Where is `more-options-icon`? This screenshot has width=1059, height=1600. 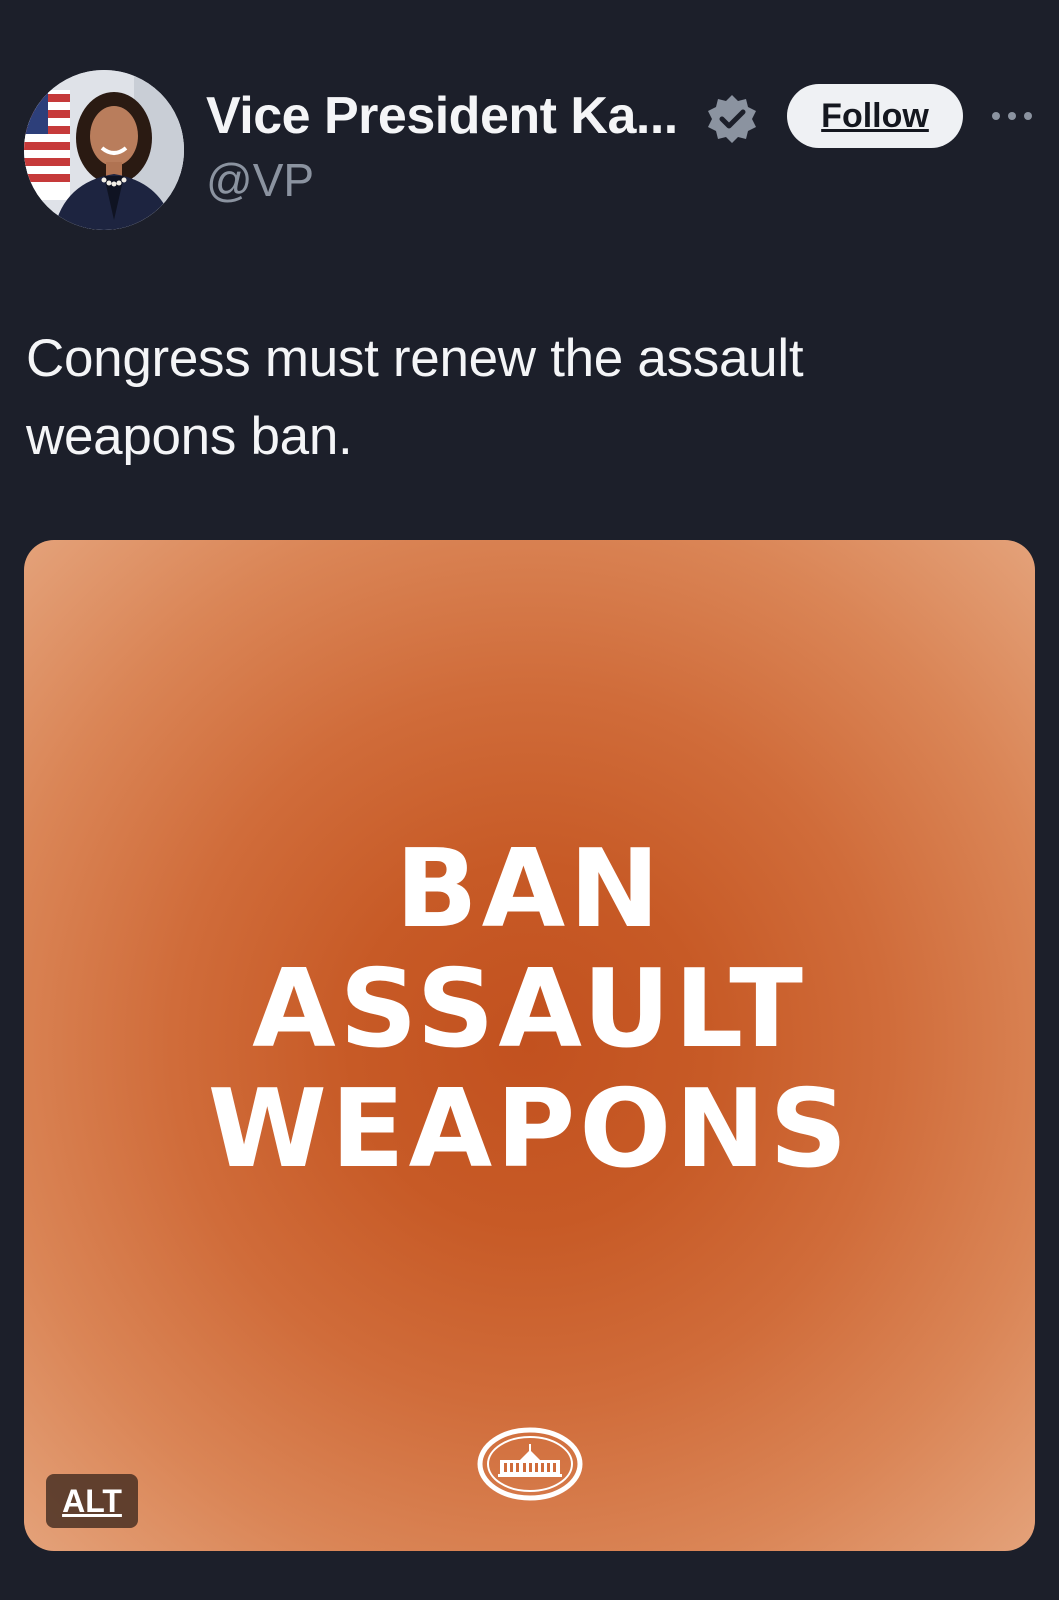 more-options-icon is located at coordinates (1012, 116).